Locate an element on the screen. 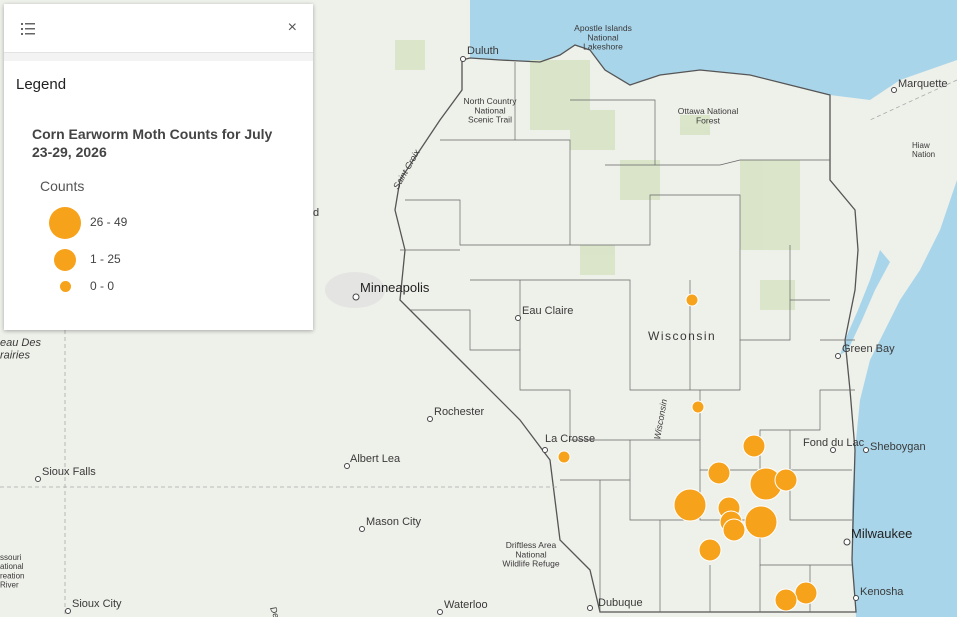 Image resolution: width=957 pixels, height=617 pixels. city-label-eau-claire: Eau Claire is located at coordinates (547, 311).